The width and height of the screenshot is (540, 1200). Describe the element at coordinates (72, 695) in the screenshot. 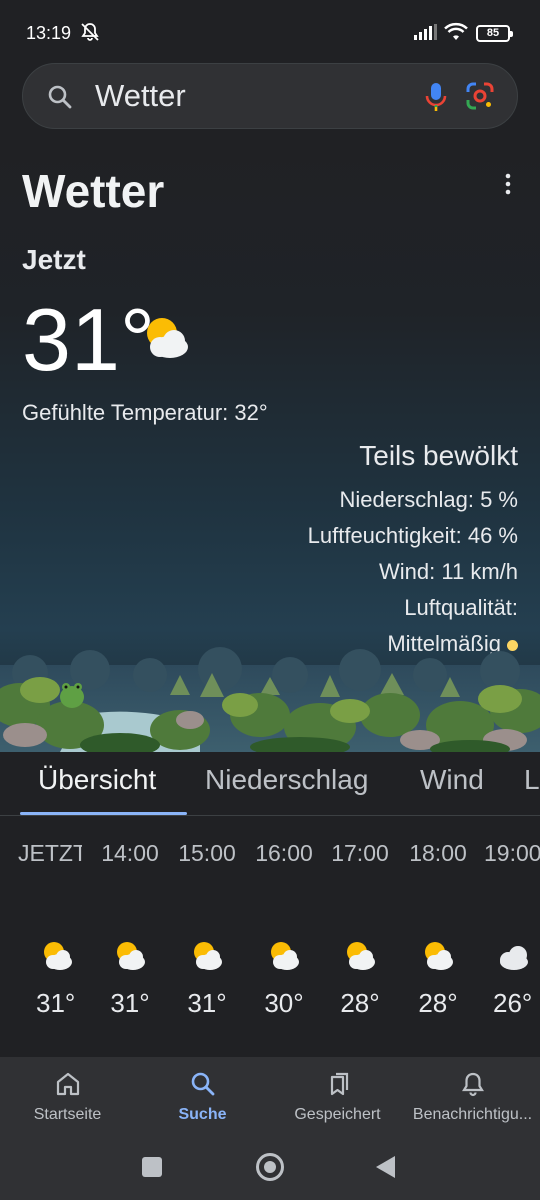

I see `frog-mascot-icon` at that location.